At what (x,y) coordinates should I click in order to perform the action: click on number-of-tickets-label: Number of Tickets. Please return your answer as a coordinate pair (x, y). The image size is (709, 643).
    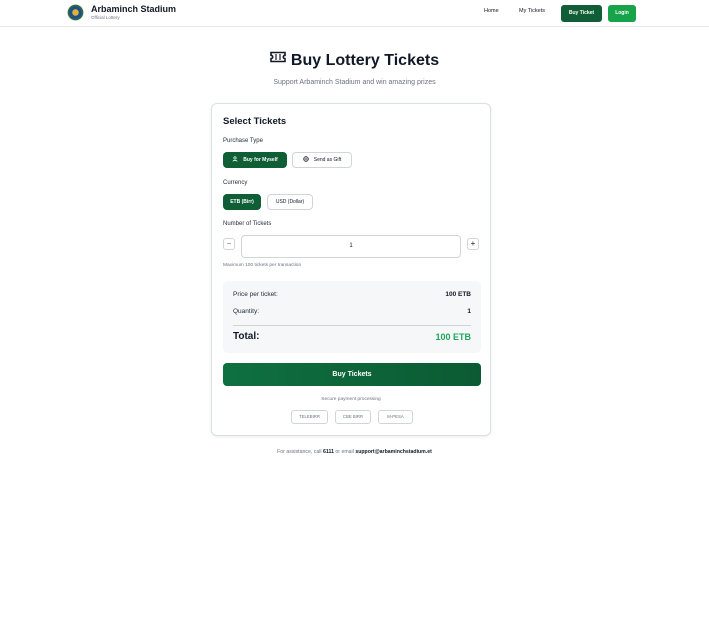
    Looking at the image, I should click on (247, 224).